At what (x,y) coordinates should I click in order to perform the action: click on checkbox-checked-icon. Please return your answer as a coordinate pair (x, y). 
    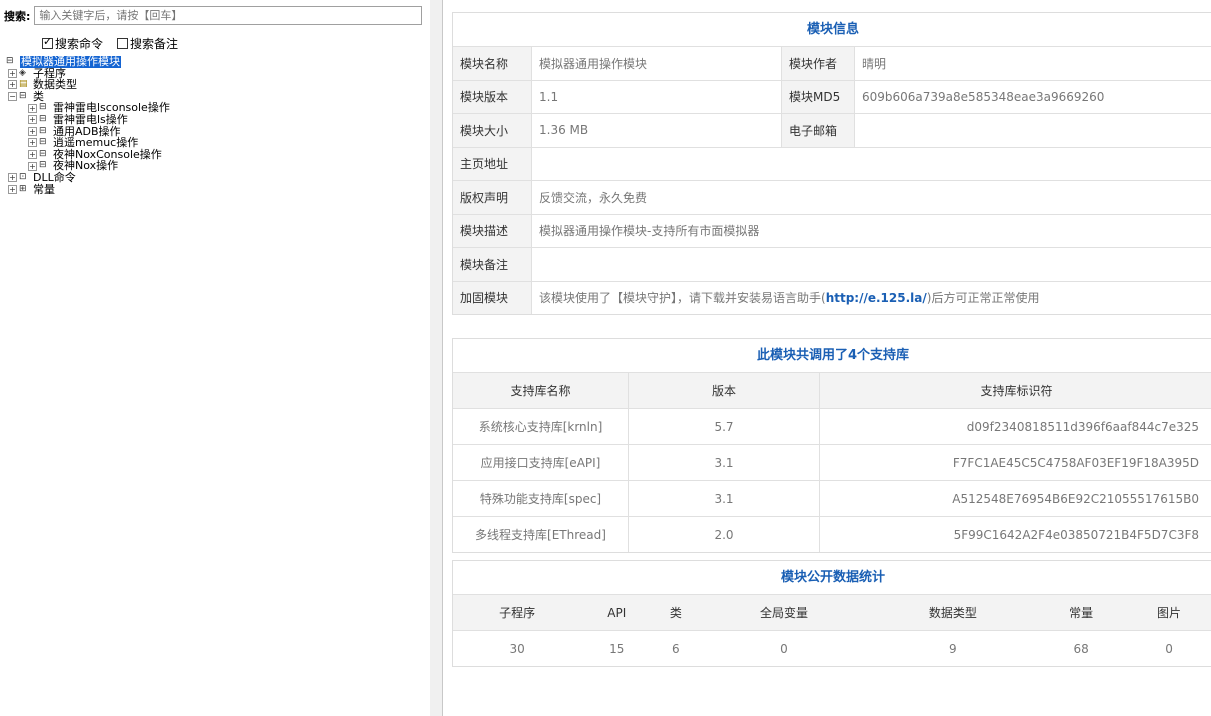
    Looking at the image, I should click on (47, 42).